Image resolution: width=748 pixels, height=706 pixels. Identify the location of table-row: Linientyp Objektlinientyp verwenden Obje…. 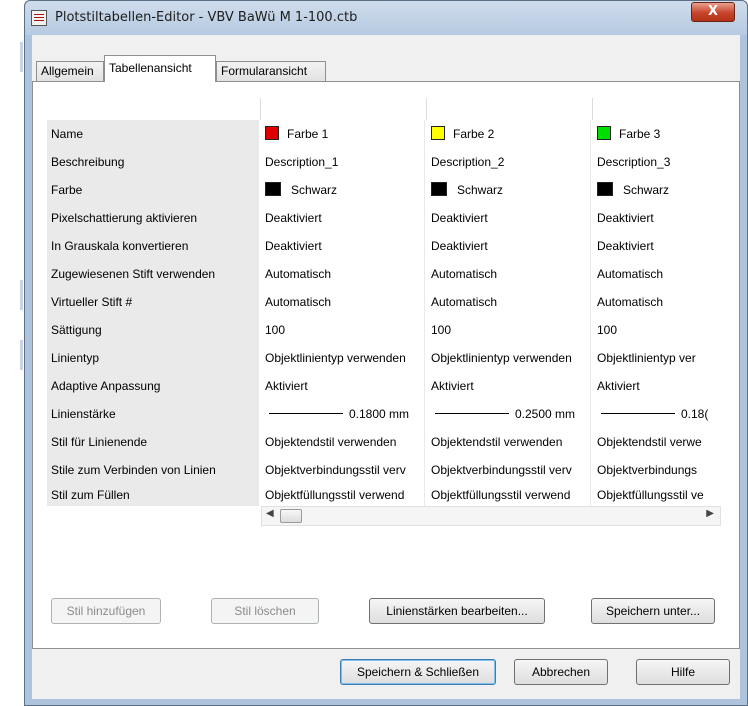
(384, 358).